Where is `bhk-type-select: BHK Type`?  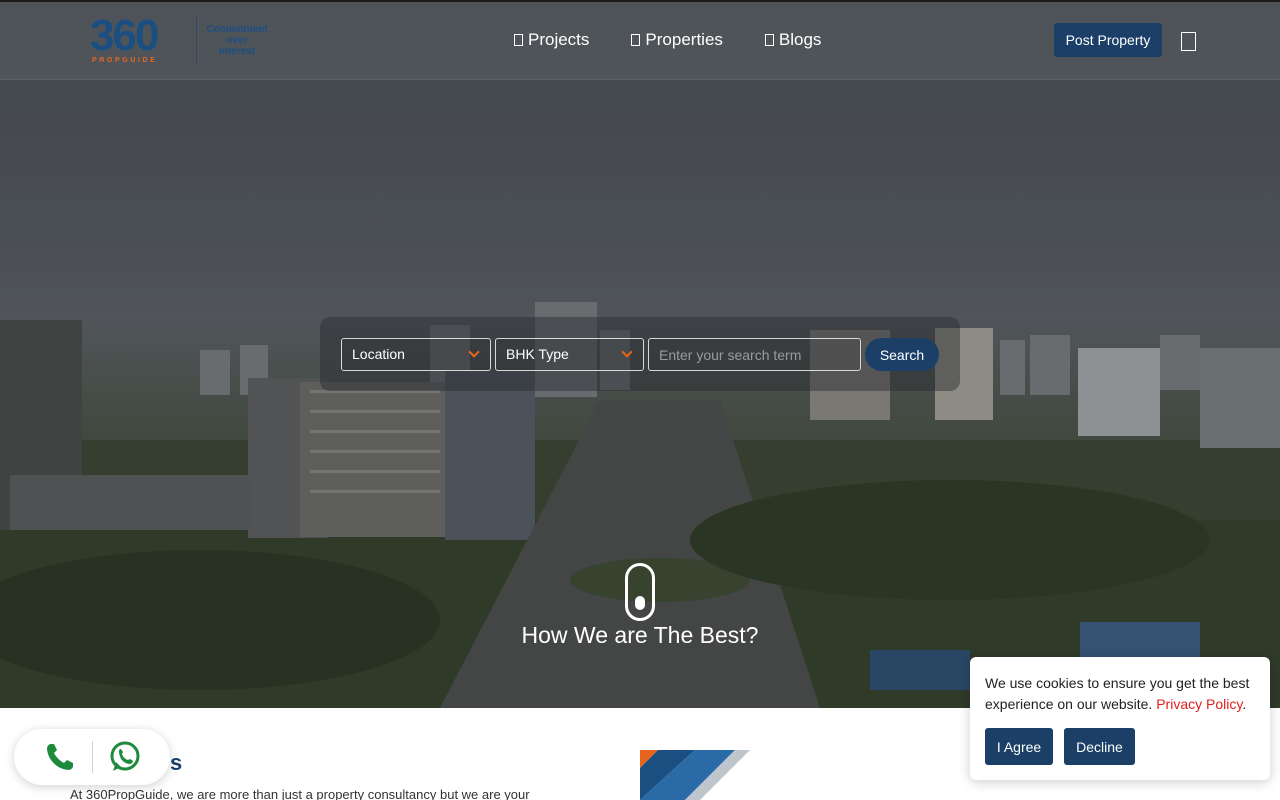
bhk-type-select: BHK Type is located at coordinates (569, 354).